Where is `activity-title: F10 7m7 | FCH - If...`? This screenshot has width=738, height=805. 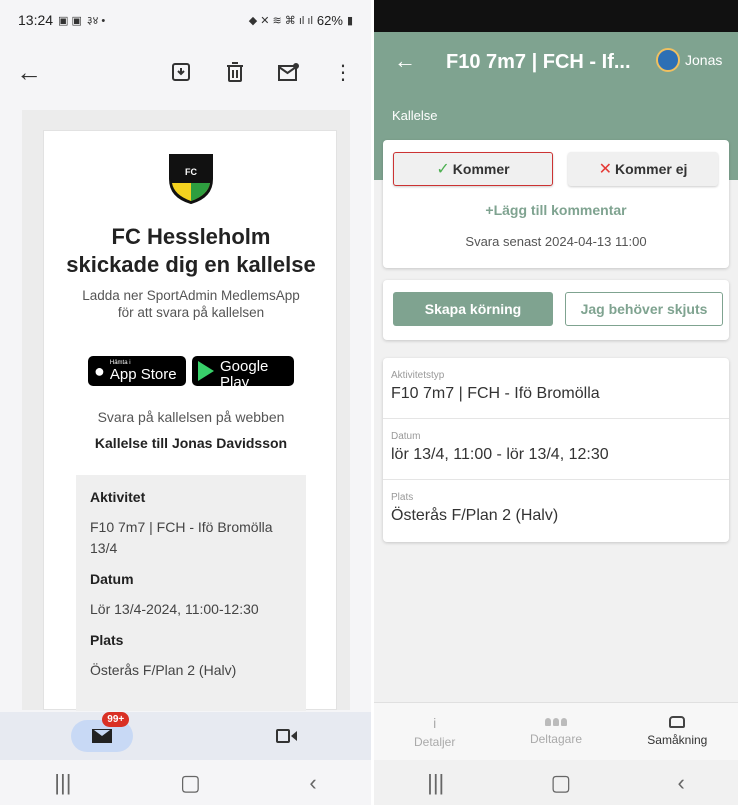 activity-title: F10 7m7 | FCH - If... is located at coordinates (538, 62).